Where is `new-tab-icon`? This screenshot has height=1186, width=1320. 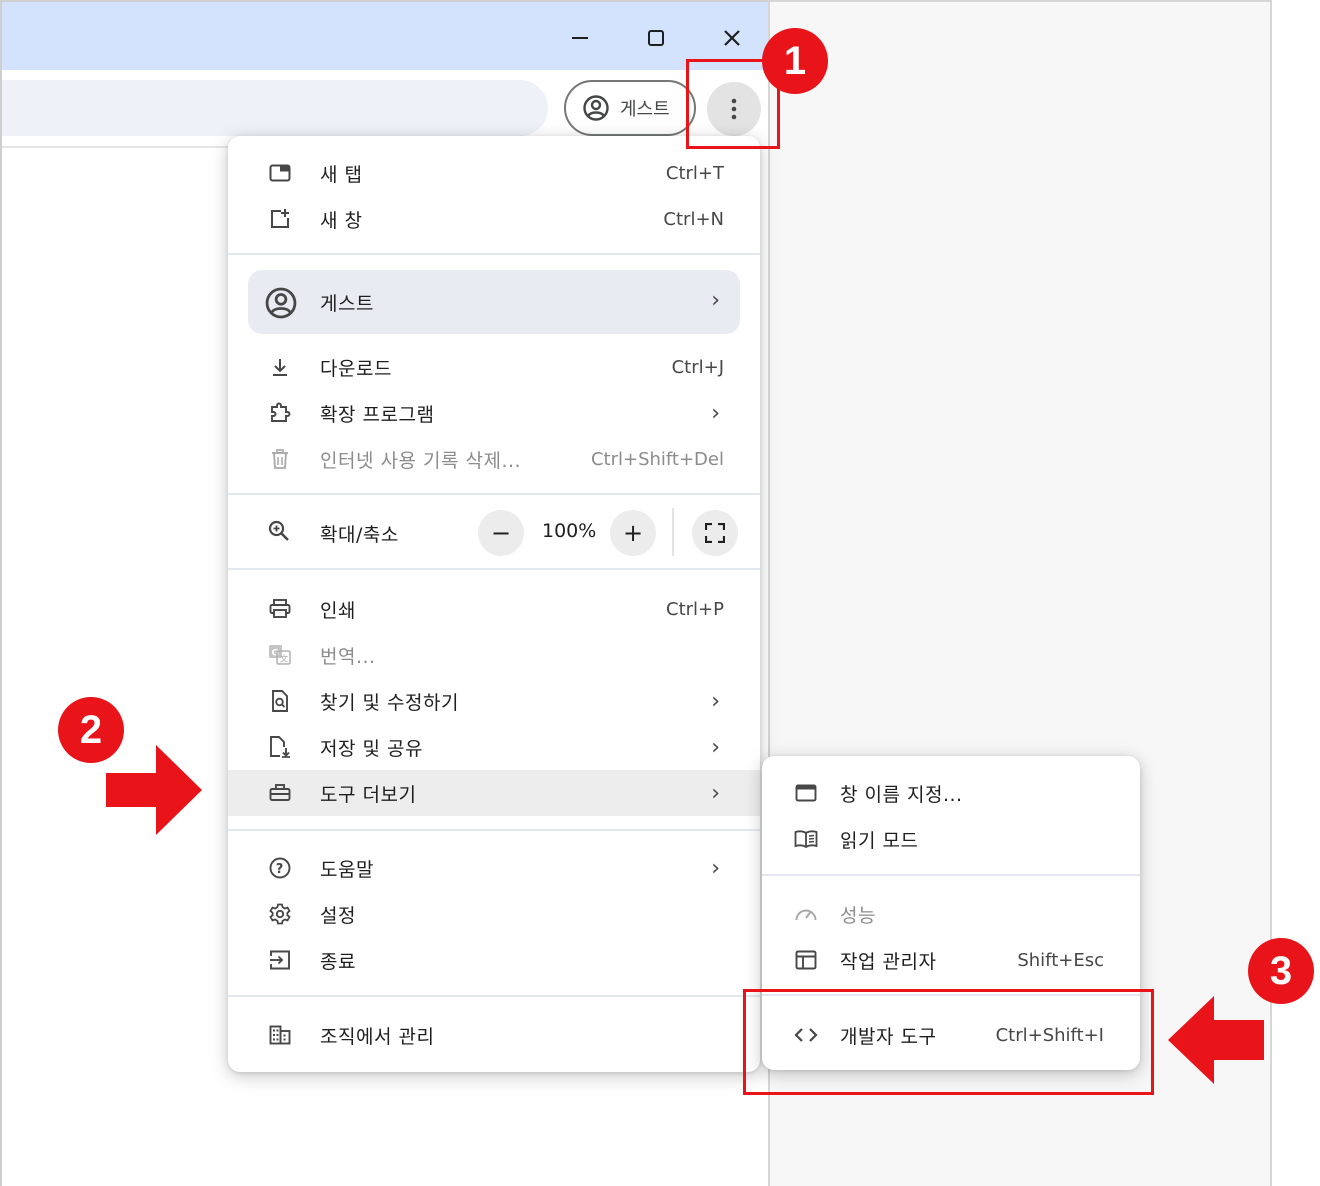 new-tab-icon is located at coordinates (280, 173).